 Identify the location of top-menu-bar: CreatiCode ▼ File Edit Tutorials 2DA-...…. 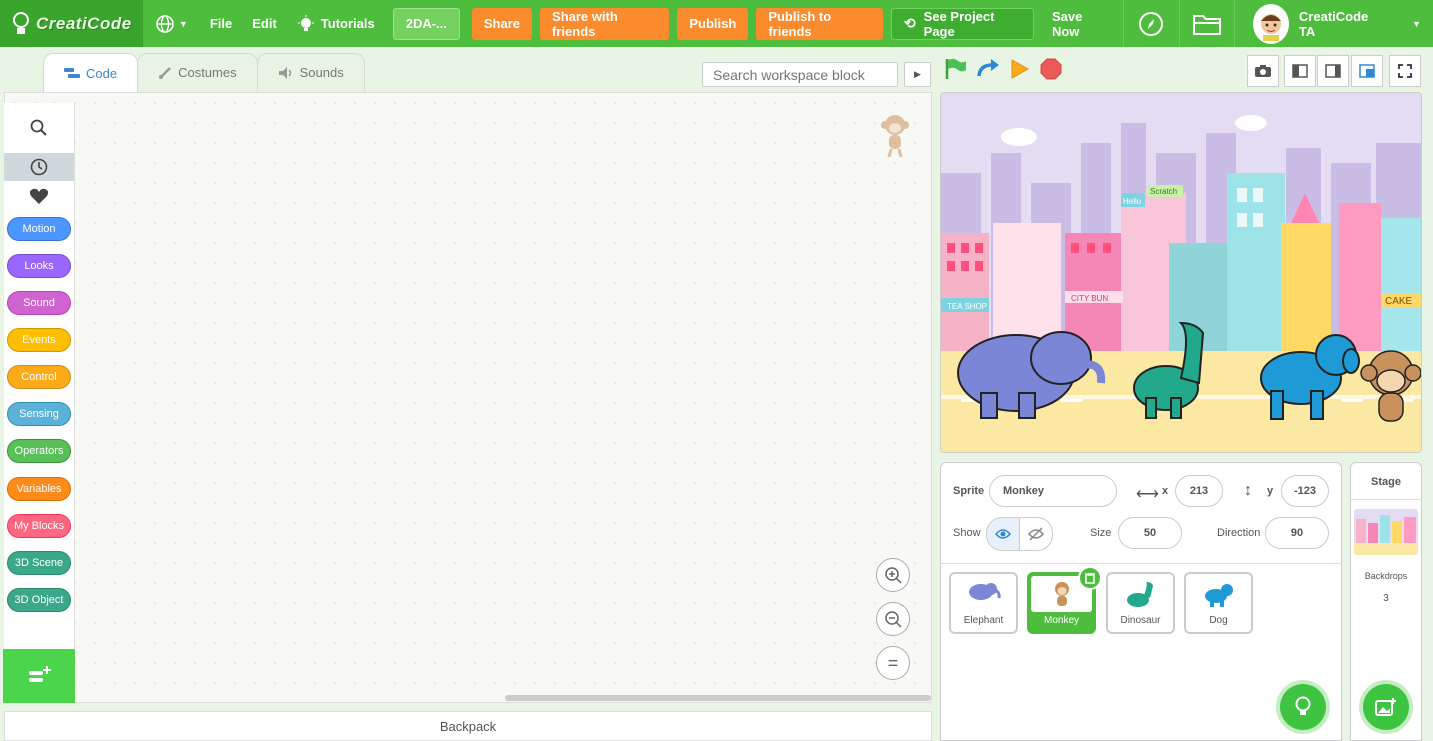
(716, 23).